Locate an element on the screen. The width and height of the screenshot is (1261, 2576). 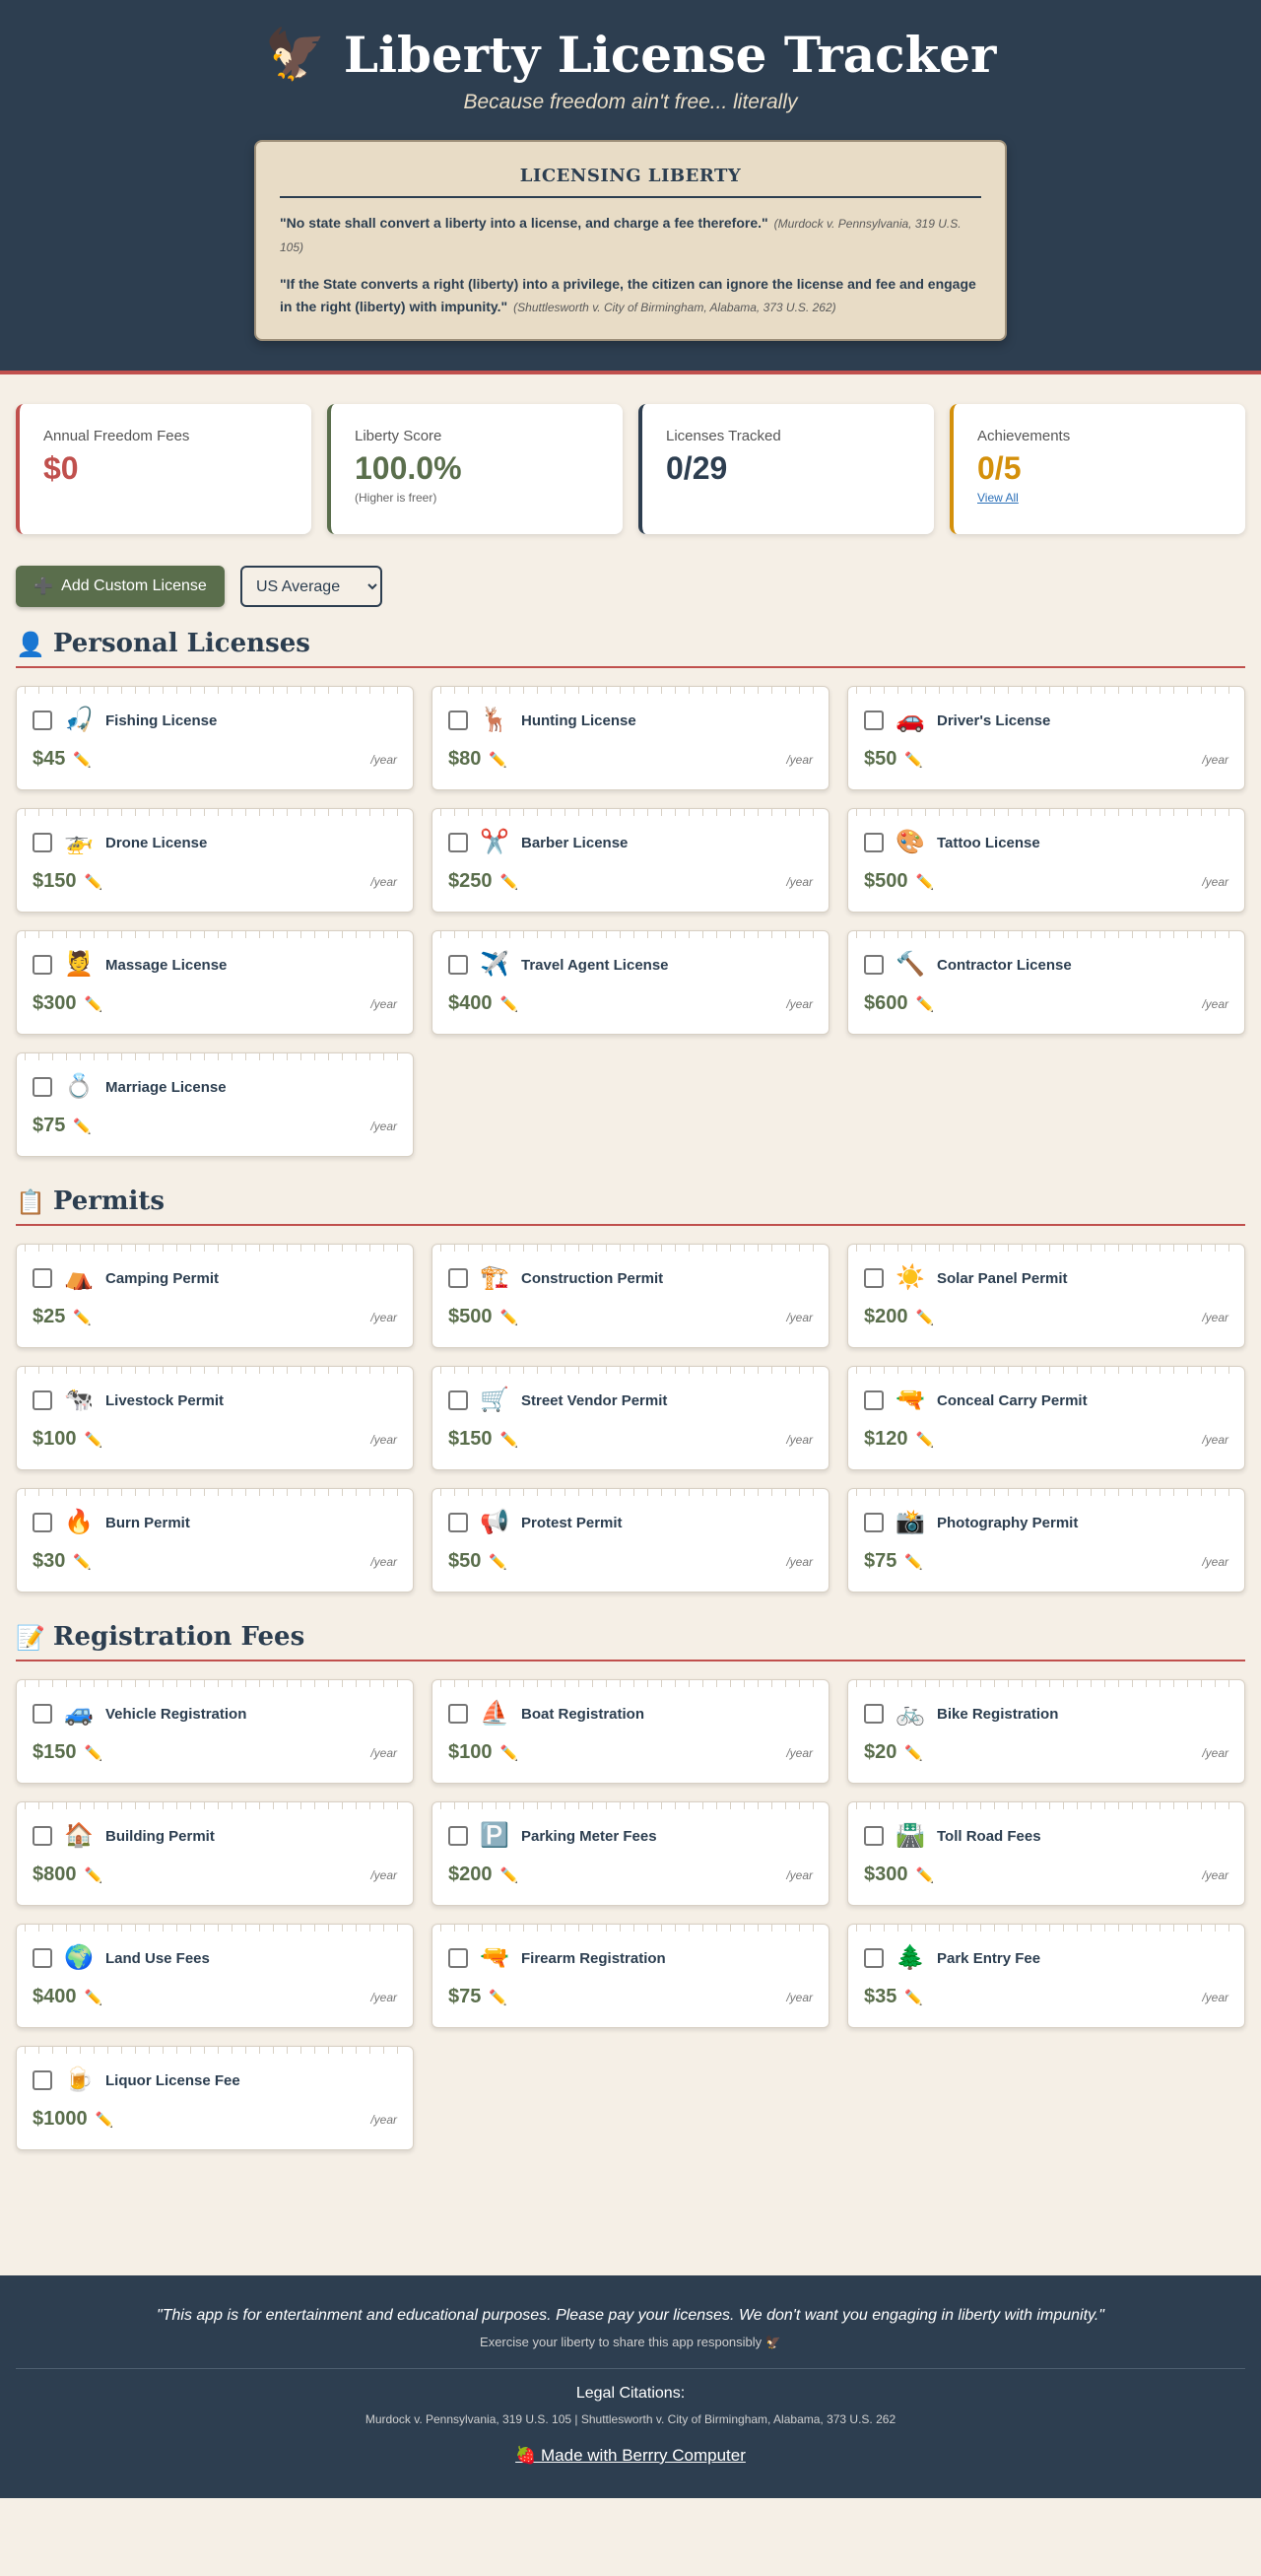
title-row: 🦅 Liberty License Tracker is located at coordinates (630, 54).